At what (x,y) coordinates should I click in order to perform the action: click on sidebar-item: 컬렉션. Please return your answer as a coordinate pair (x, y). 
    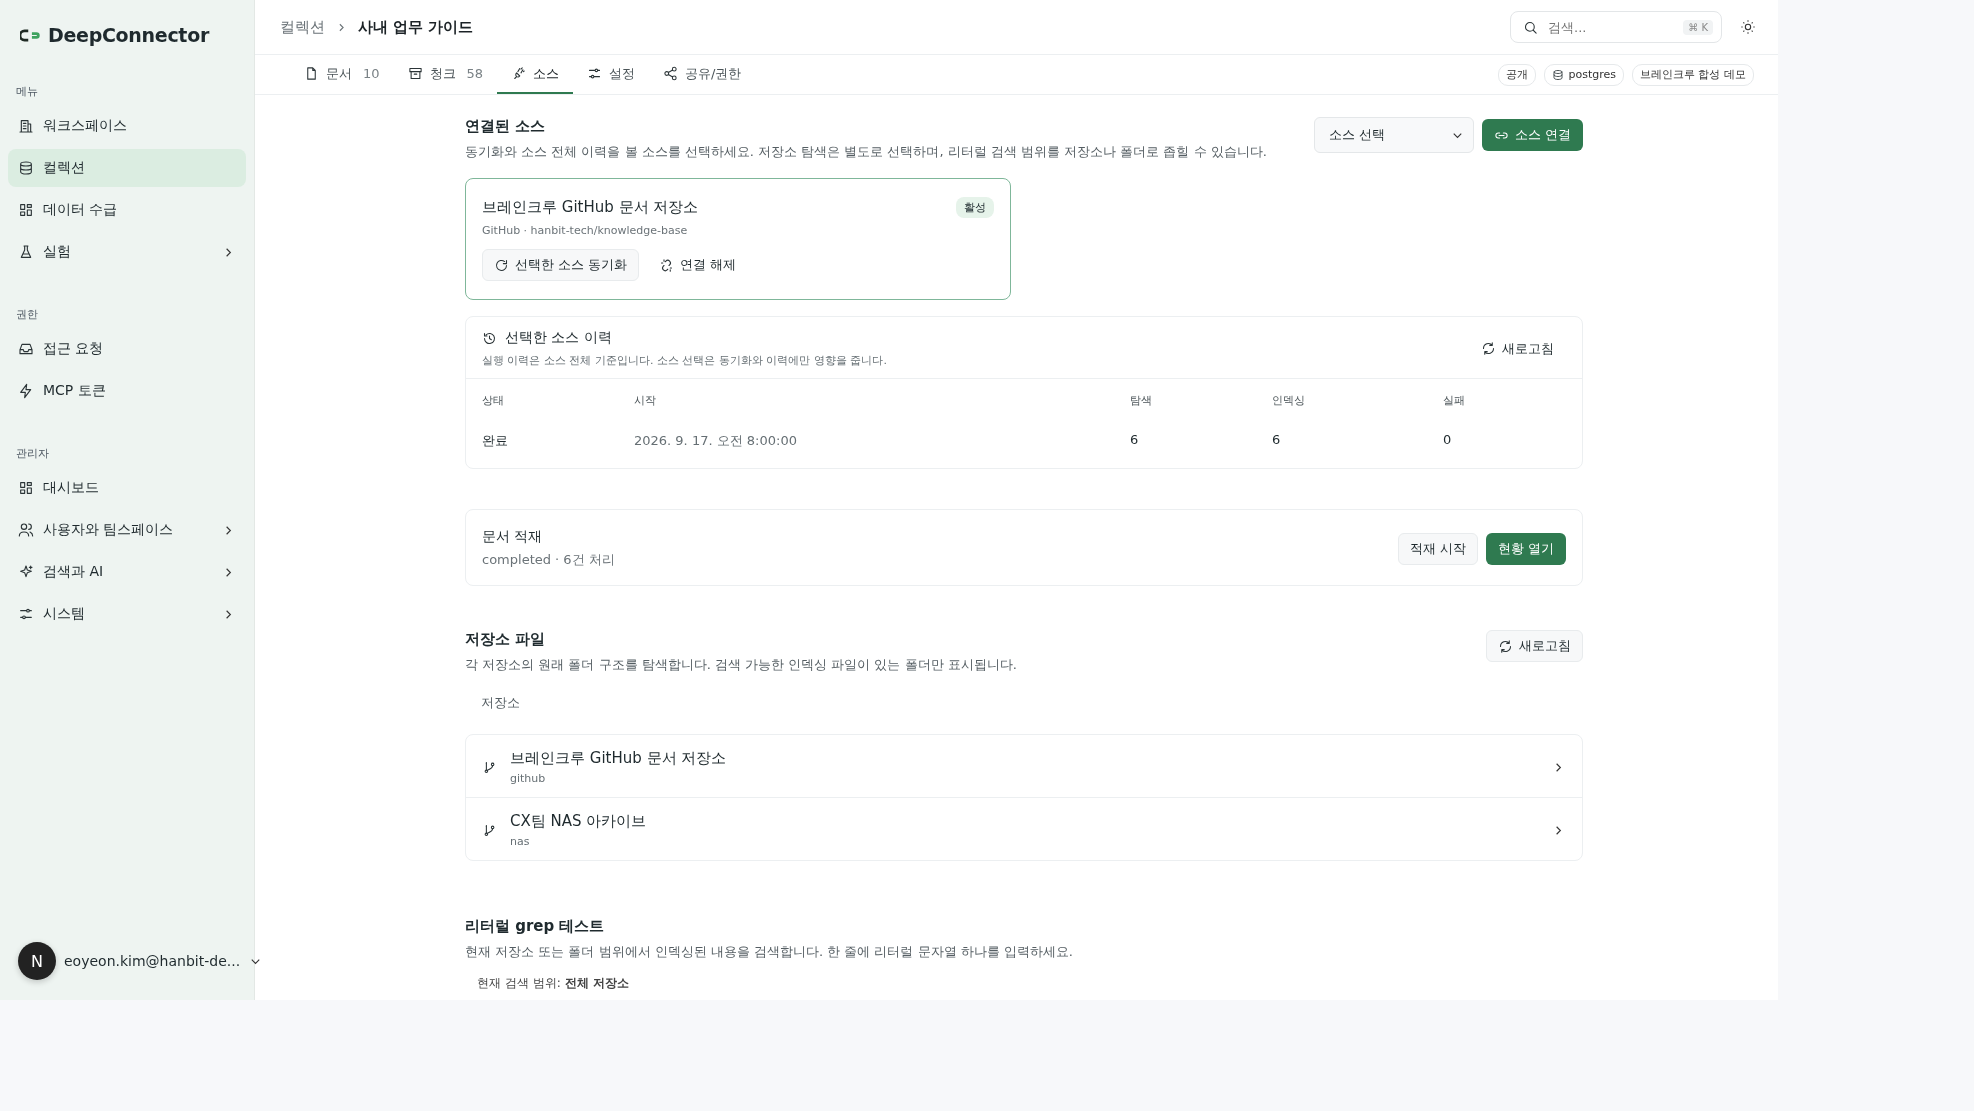
    Looking at the image, I should click on (127, 168).